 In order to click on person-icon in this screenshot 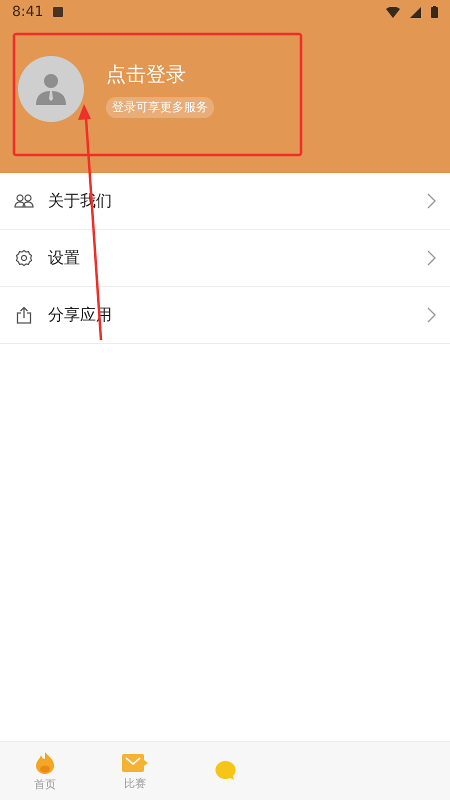, I will do `click(51, 89)`.